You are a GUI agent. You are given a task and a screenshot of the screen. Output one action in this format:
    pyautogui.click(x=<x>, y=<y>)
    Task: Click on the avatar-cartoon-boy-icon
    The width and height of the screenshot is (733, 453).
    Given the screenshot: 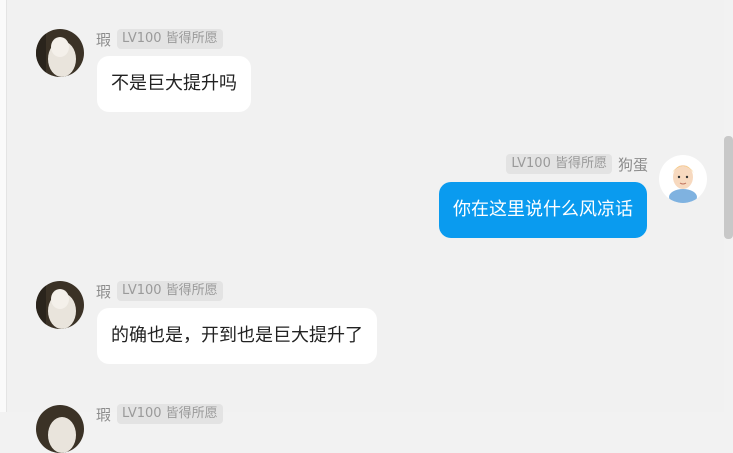 What is the action you would take?
    pyautogui.click(x=683, y=179)
    